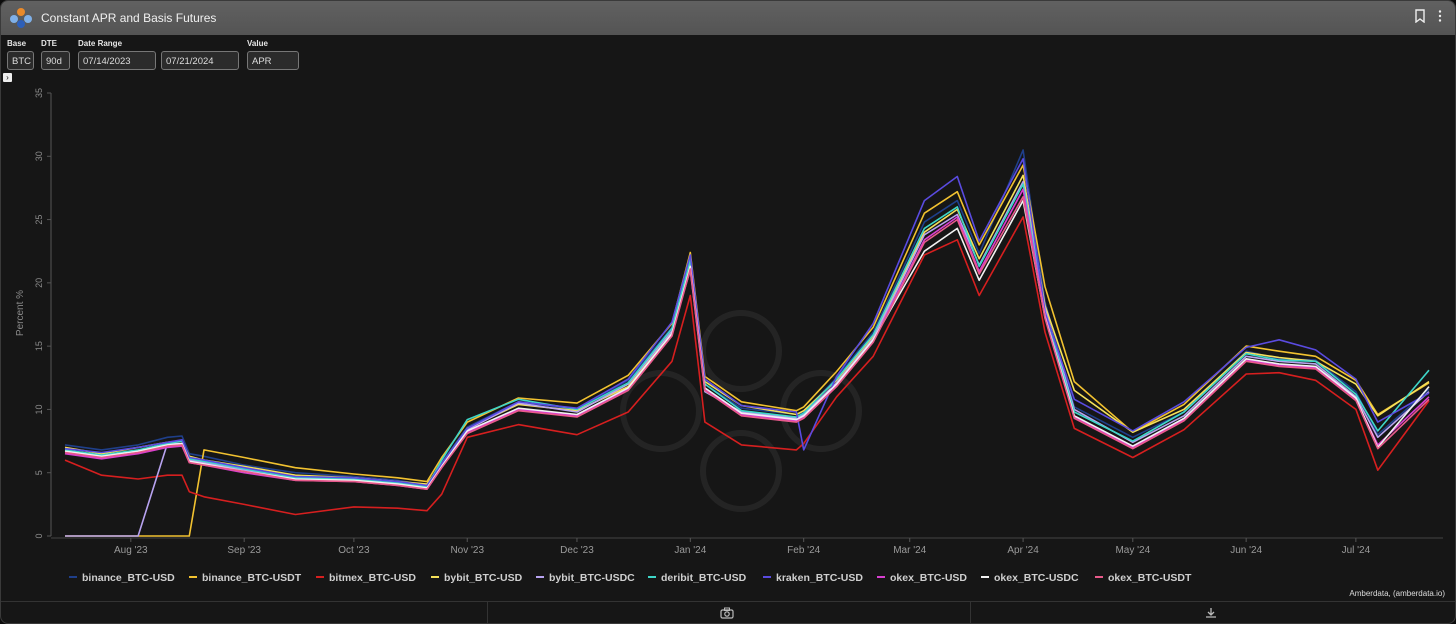 The height and width of the screenshot is (624, 1456). I want to click on y-tick-label: 10, so click(39, 409).